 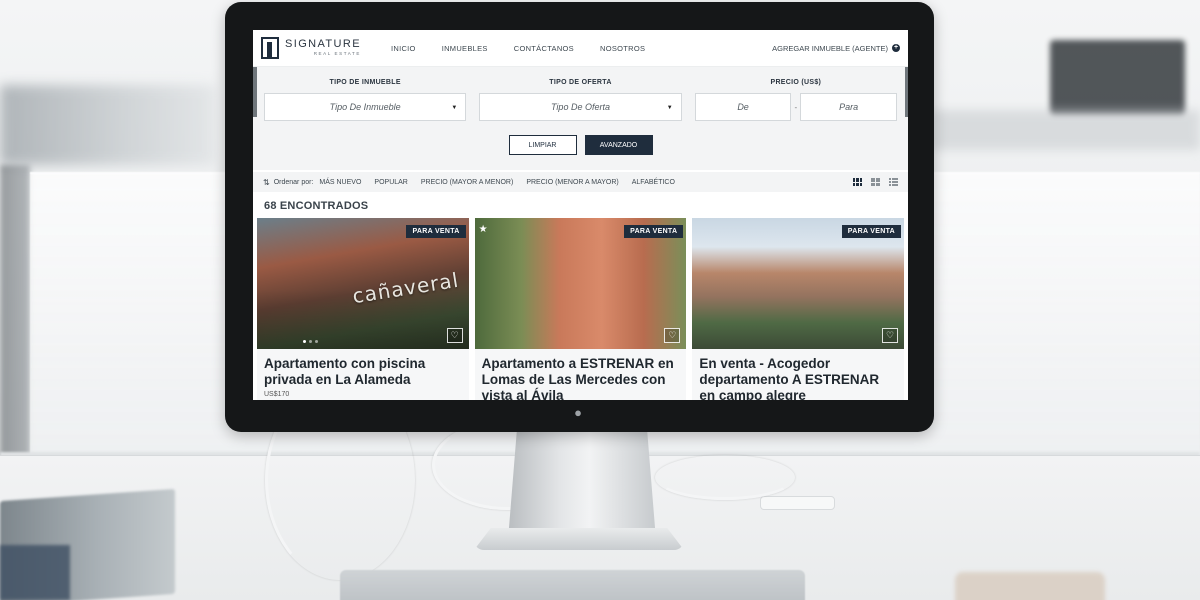 What do you see at coordinates (653, 182) in the screenshot?
I see `sort-option-alphabetical: ALFABÉTICO` at bounding box center [653, 182].